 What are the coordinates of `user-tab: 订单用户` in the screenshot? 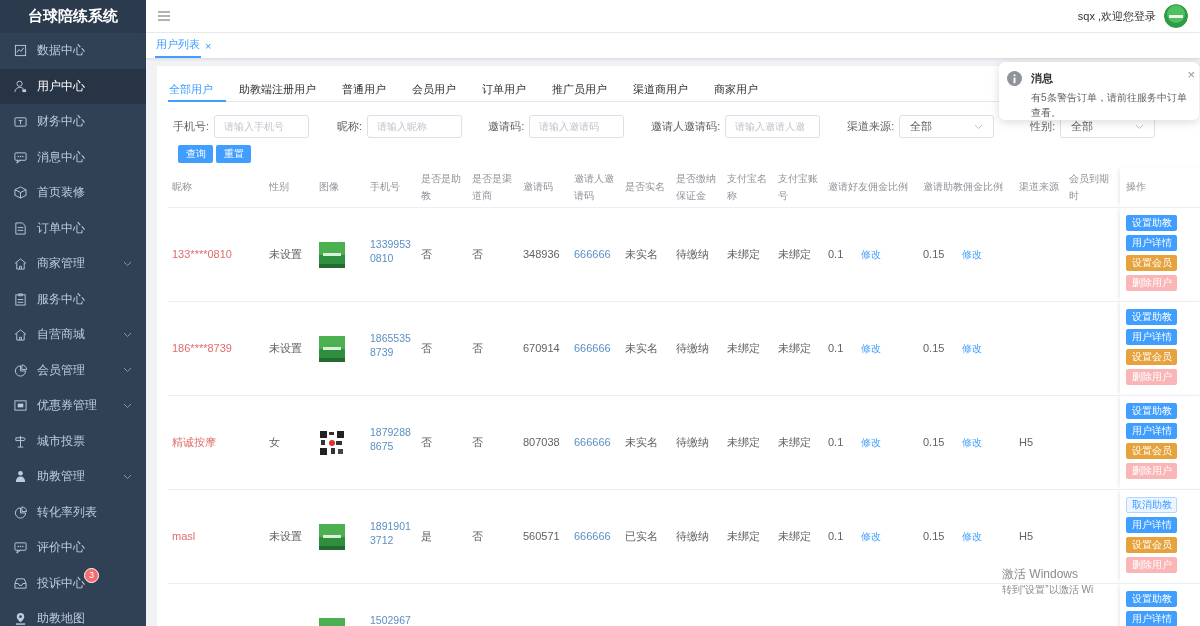 It's located at (510, 90).